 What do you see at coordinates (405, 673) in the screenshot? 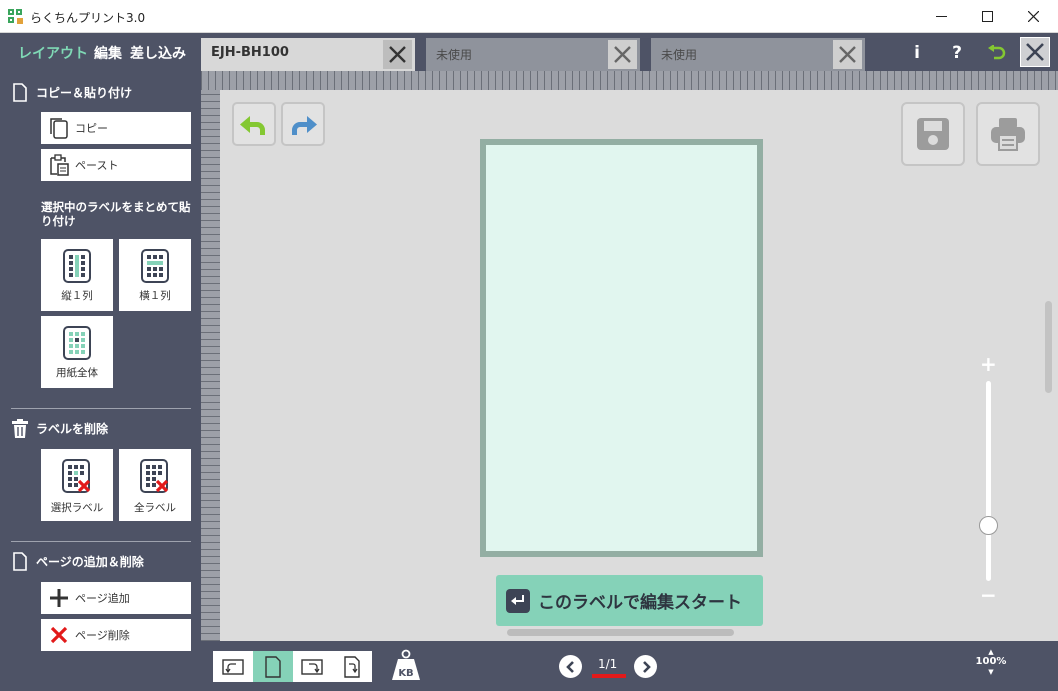
I see `svg-text: KB` at bounding box center [405, 673].